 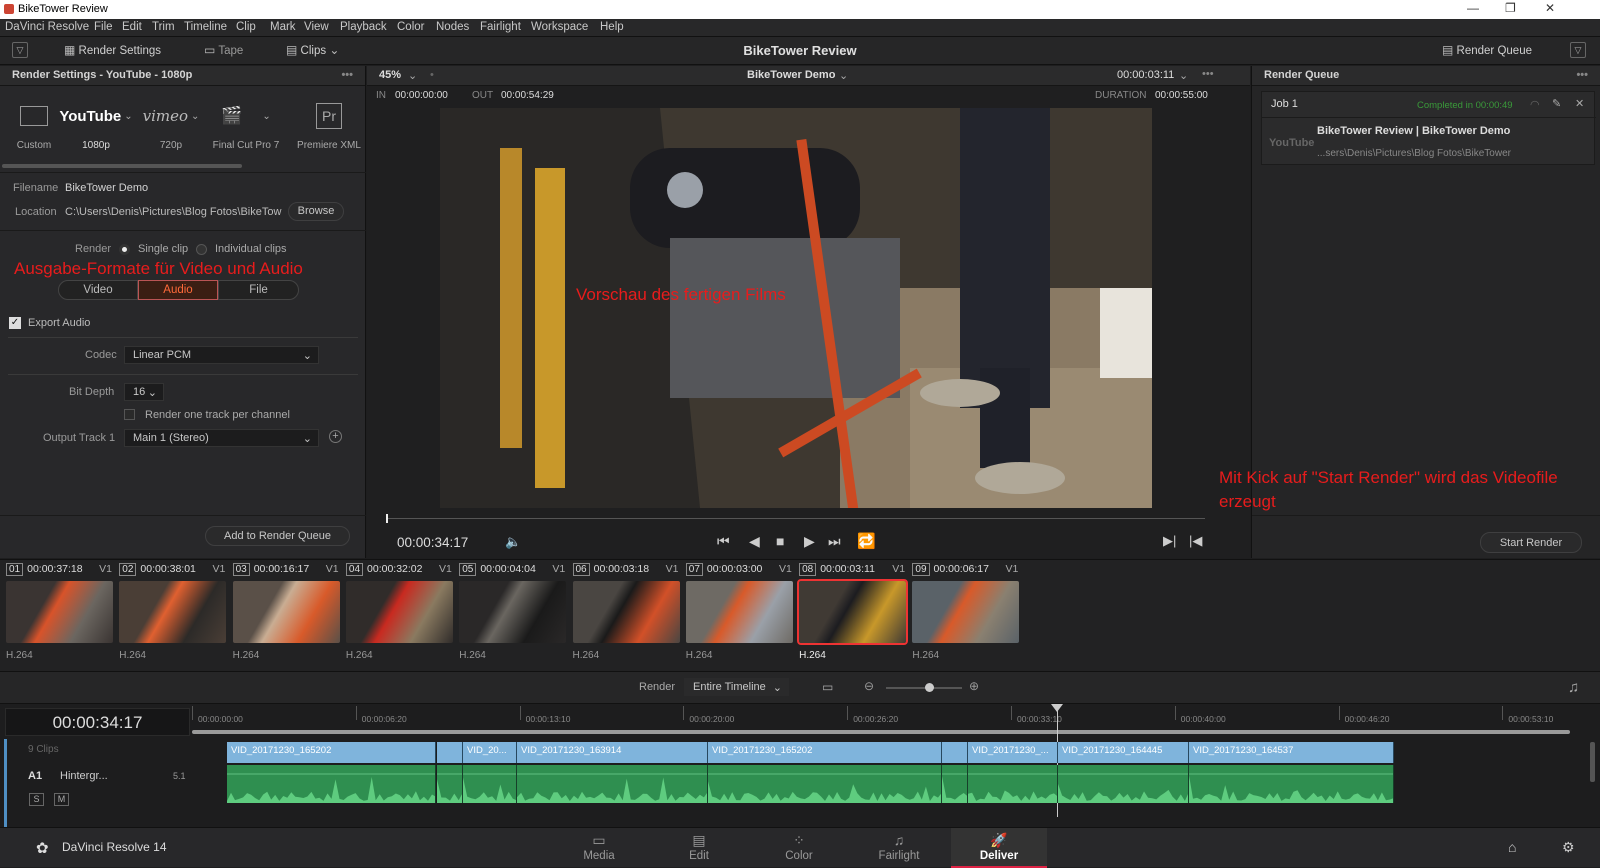 I want to click on clips-button: ▤ Clips ⌄, so click(x=312, y=50).